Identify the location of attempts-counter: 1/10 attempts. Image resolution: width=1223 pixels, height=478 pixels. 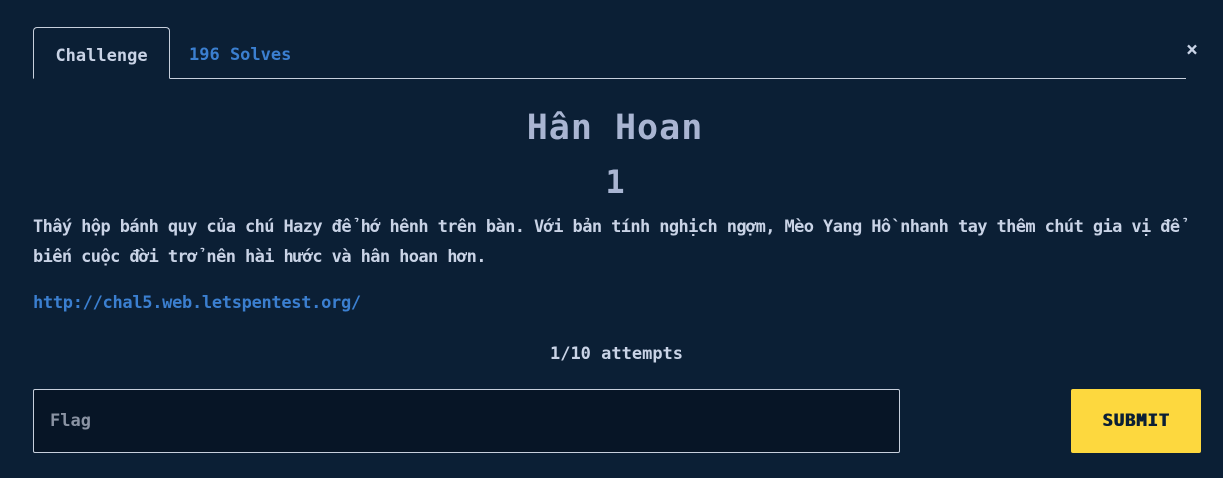
(616, 354).